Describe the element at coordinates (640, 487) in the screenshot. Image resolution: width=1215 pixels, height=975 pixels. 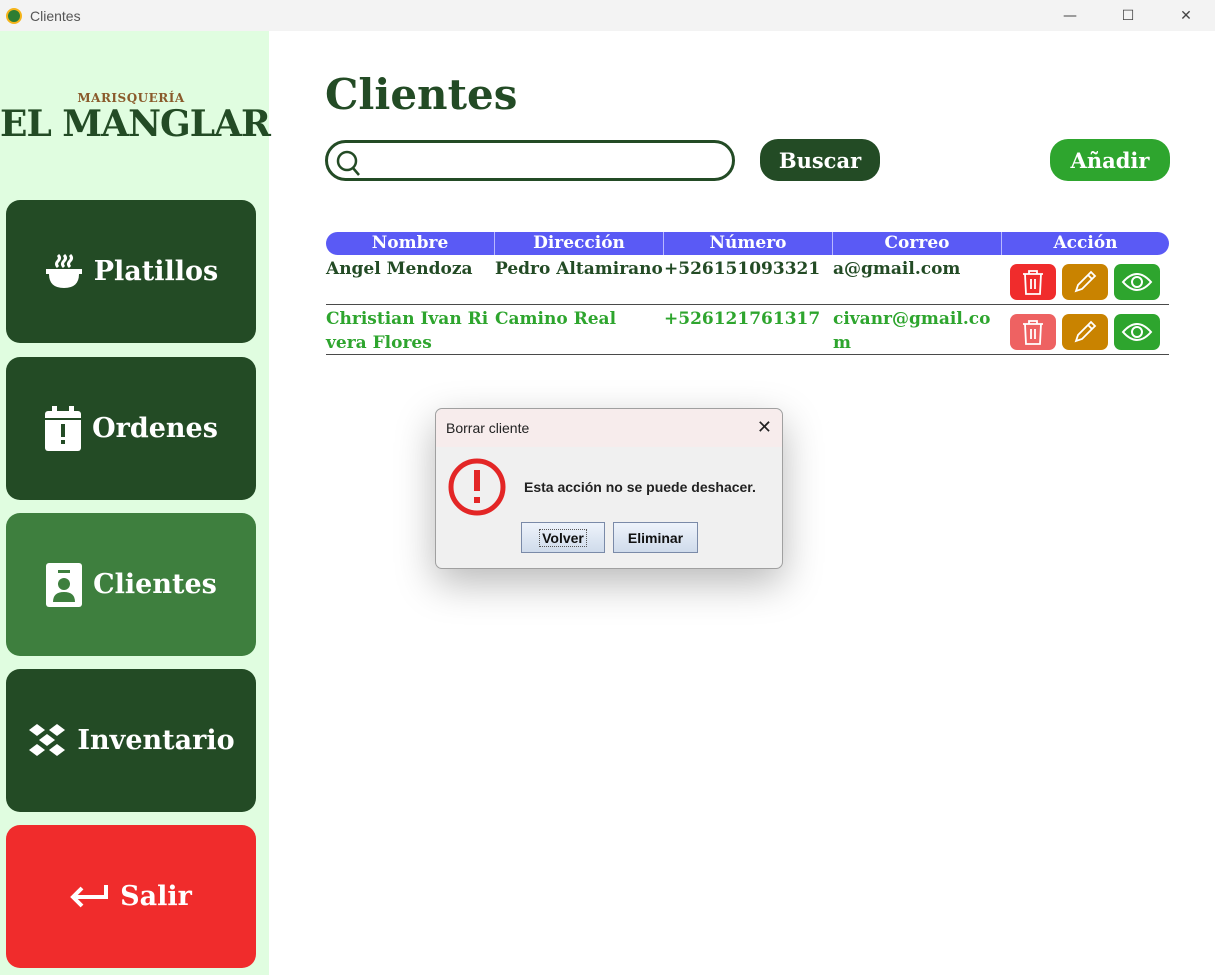
I see `dialog-message: Esta acción no se puede deshacer.` at that location.